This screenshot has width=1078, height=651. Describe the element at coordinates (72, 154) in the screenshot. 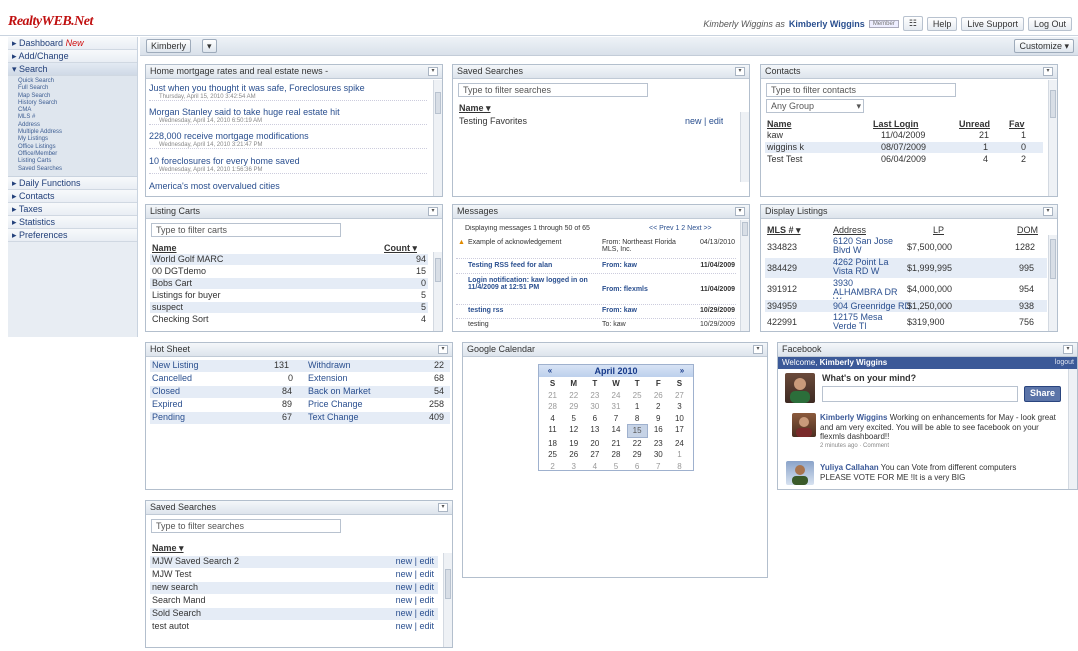

I see `sub-item-office-member: Office/Member` at that location.